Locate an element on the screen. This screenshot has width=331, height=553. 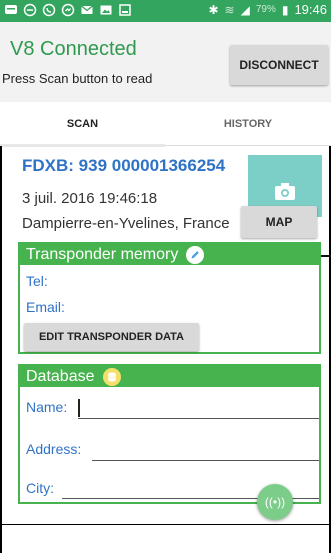
database-header: Database is located at coordinates (169, 376).